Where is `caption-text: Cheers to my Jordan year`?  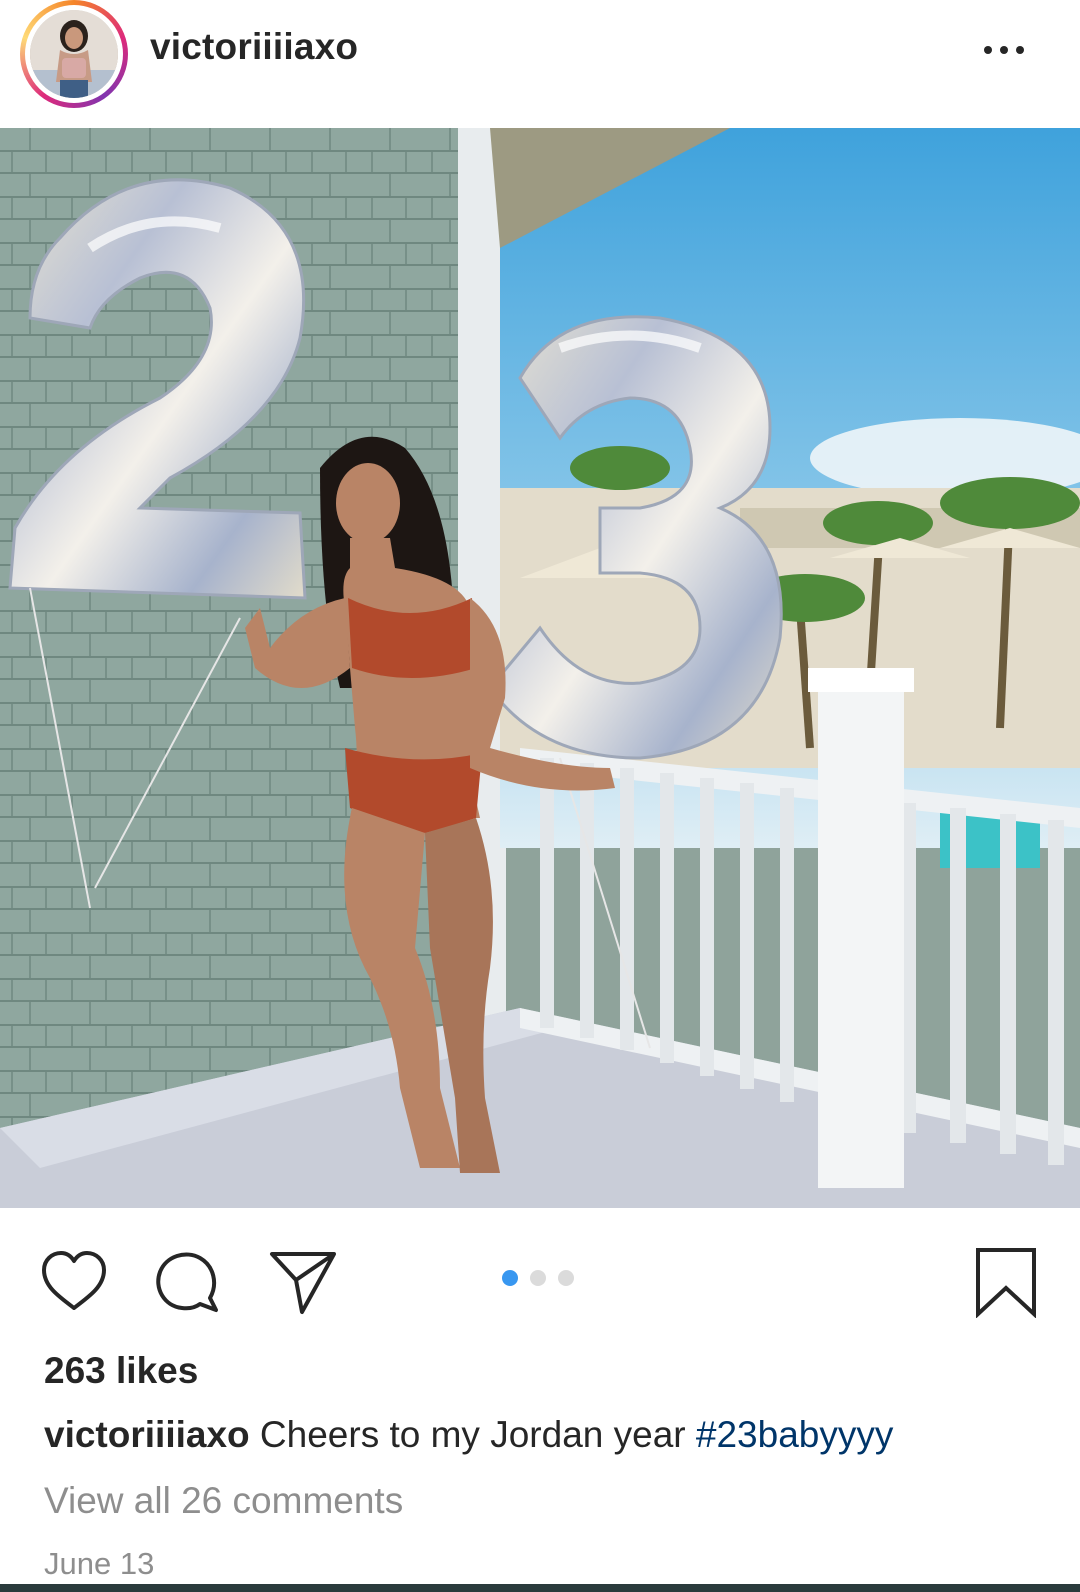
caption-text: Cheers to my Jordan year is located at coordinates (472, 1434).